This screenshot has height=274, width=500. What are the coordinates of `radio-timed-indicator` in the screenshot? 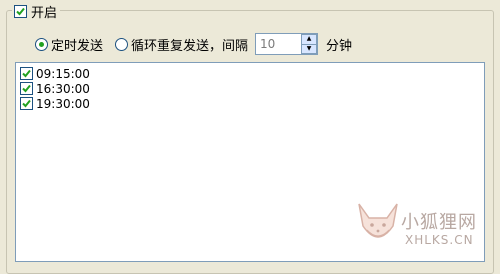 It's located at (41, 44).